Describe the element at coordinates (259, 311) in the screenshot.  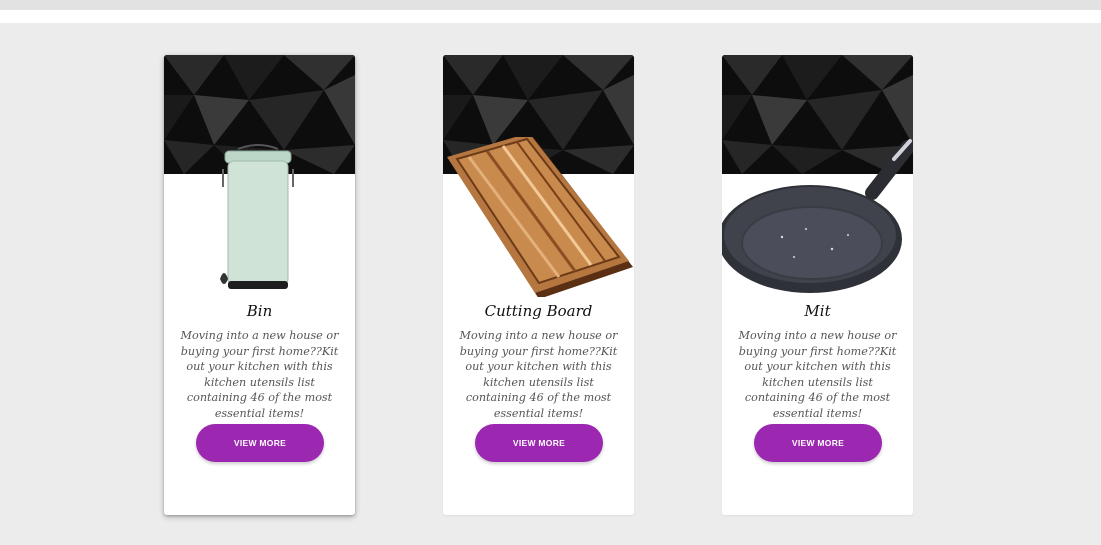
I see `card-title: Bin` at that location.